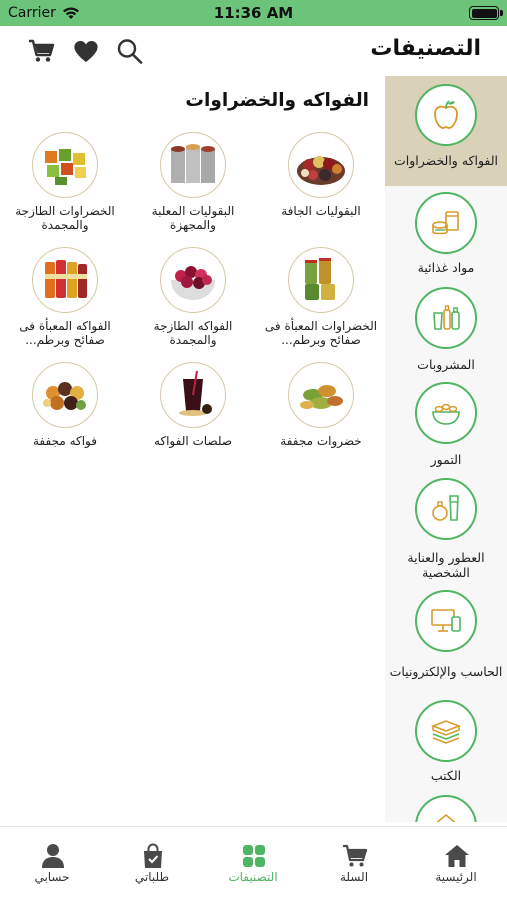  What do you see at coordinates (65, 218) in the screenshot?
I see `category-name: الخضراوات الطازجة والمجمدة` at bounding box center [65, 218].